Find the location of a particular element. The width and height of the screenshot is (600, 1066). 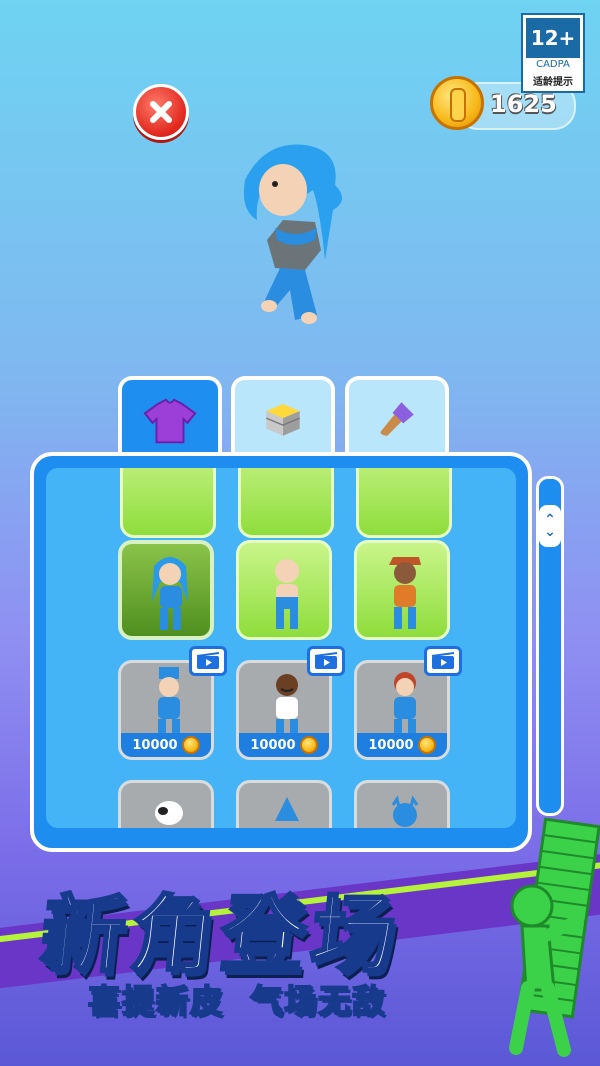

tab-paint is located at coordinates (397, 417).